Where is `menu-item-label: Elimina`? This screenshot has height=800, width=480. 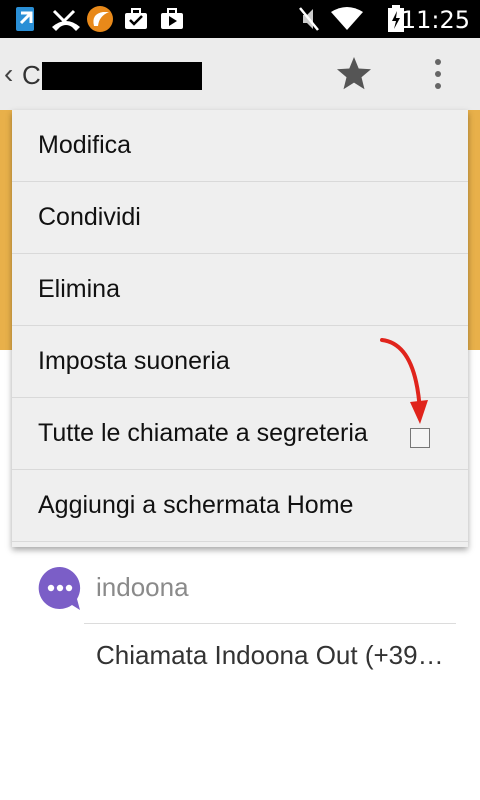 menu-item-label: Elimina is located at coordinates (79, 289).